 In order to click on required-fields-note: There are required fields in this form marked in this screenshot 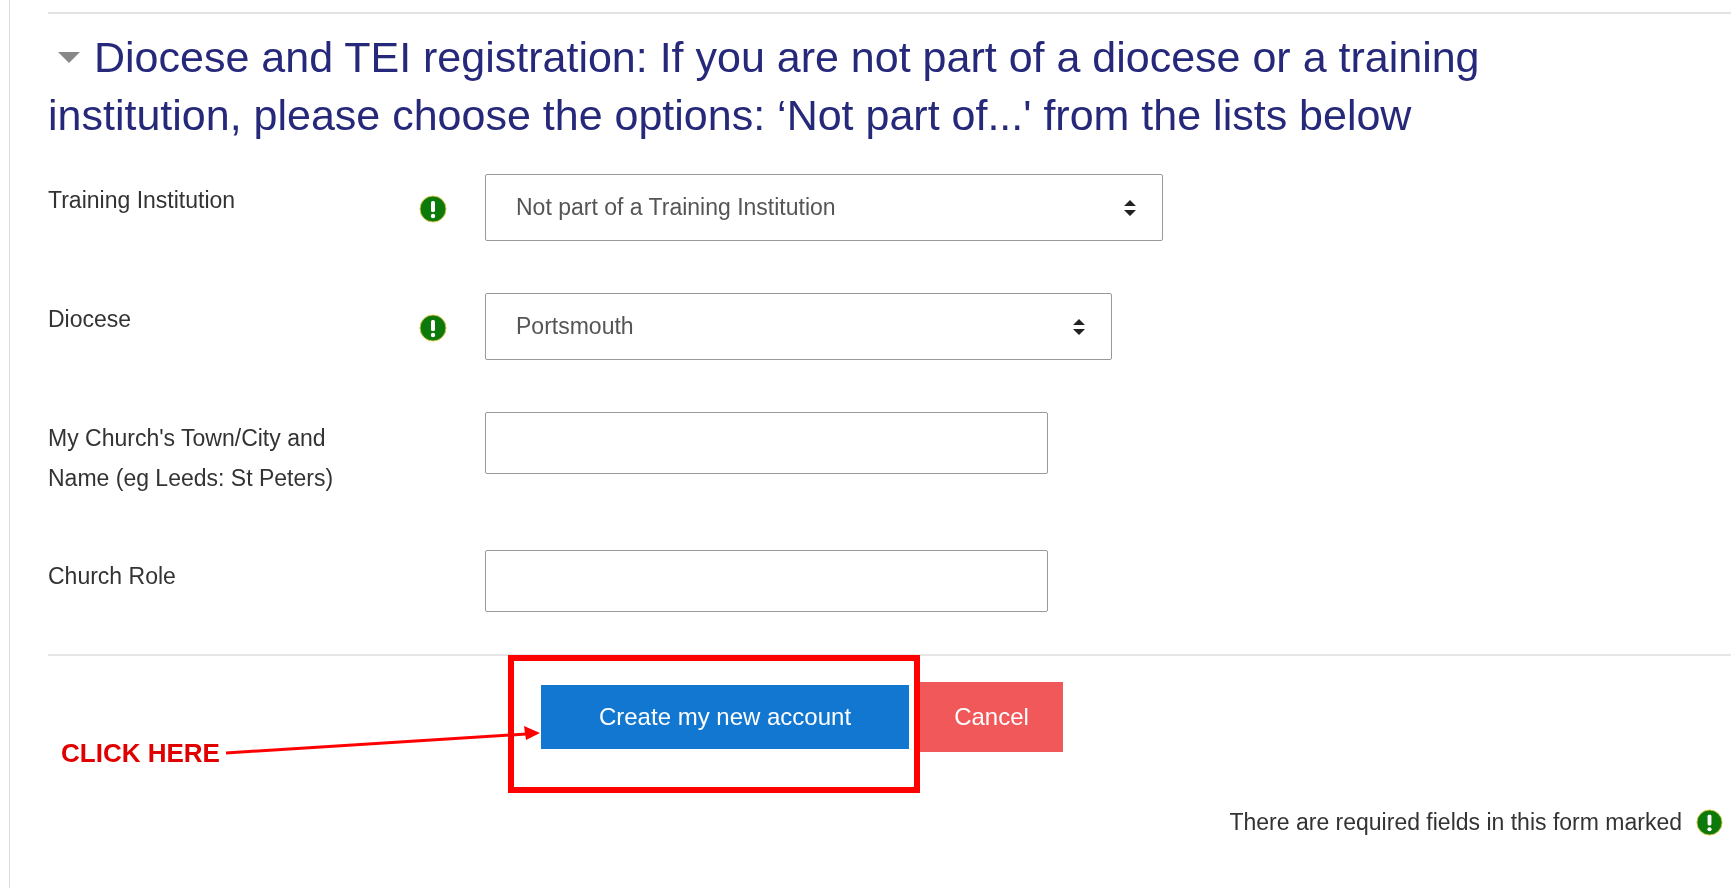, I will do `click(1455, 822)`.